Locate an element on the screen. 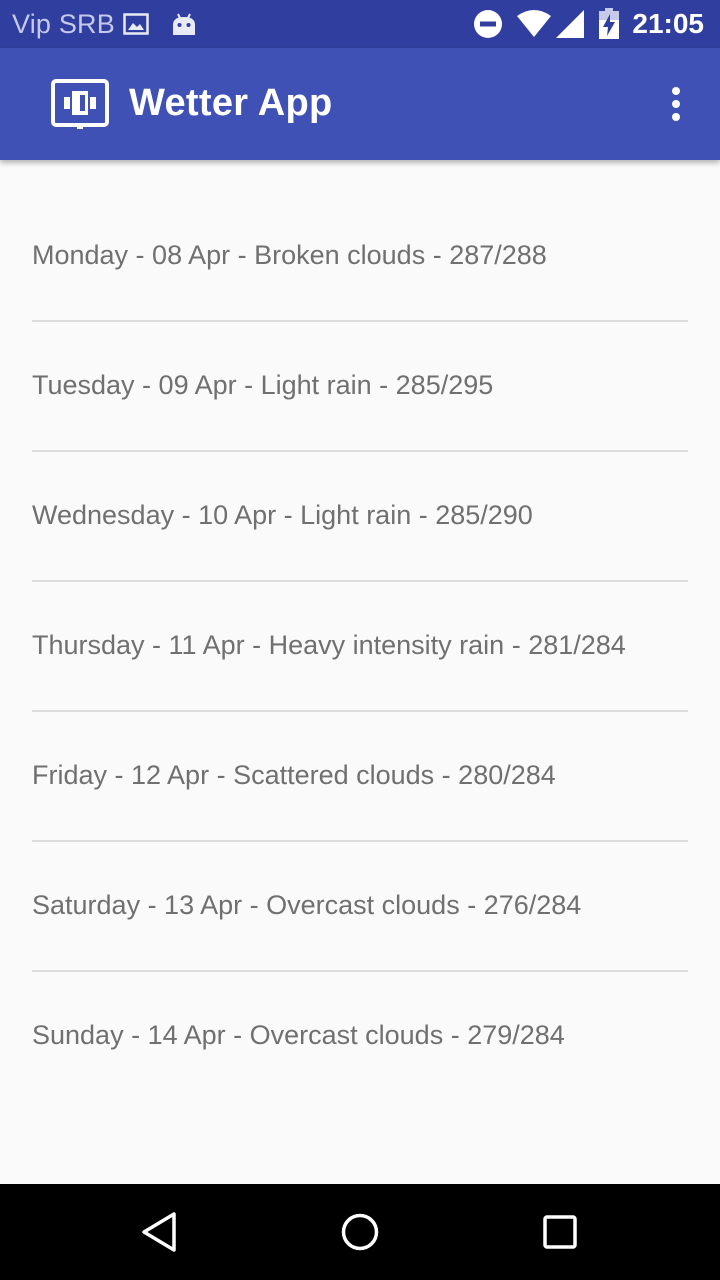  recents-icon is located at coordinates (560, 1232).